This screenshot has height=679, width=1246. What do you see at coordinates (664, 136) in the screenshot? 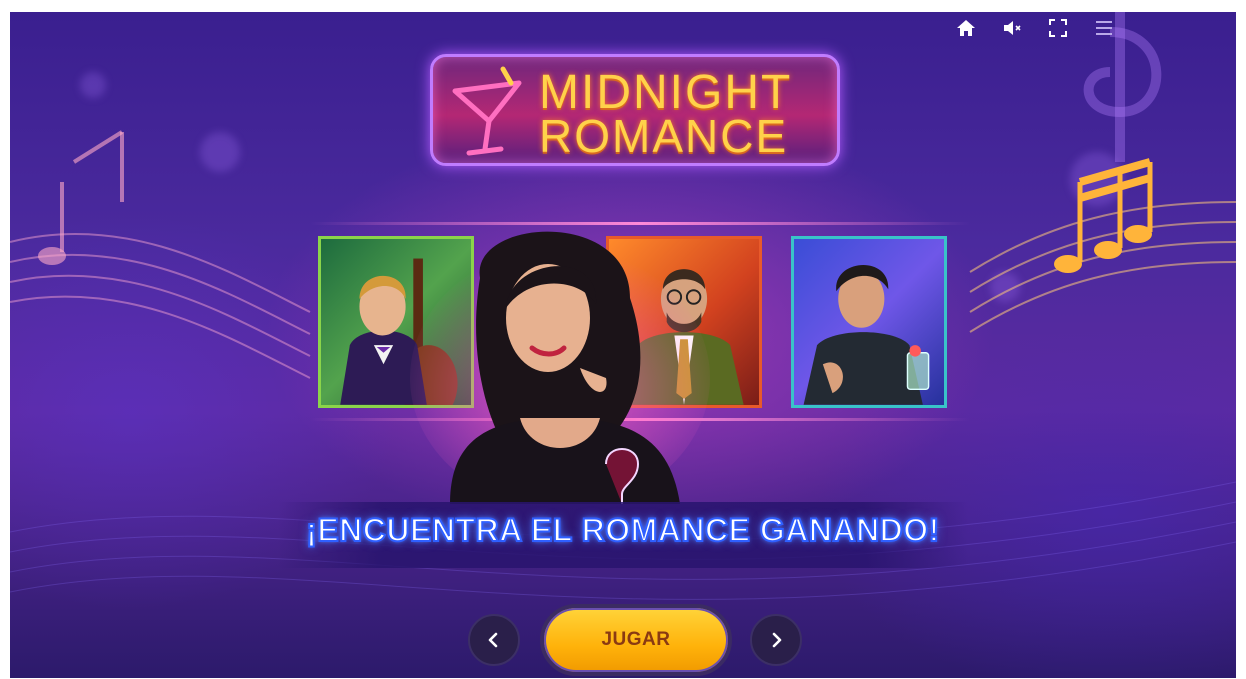
I see `logo-title-line2: ROMANCE` at bounding box center [664, 136].